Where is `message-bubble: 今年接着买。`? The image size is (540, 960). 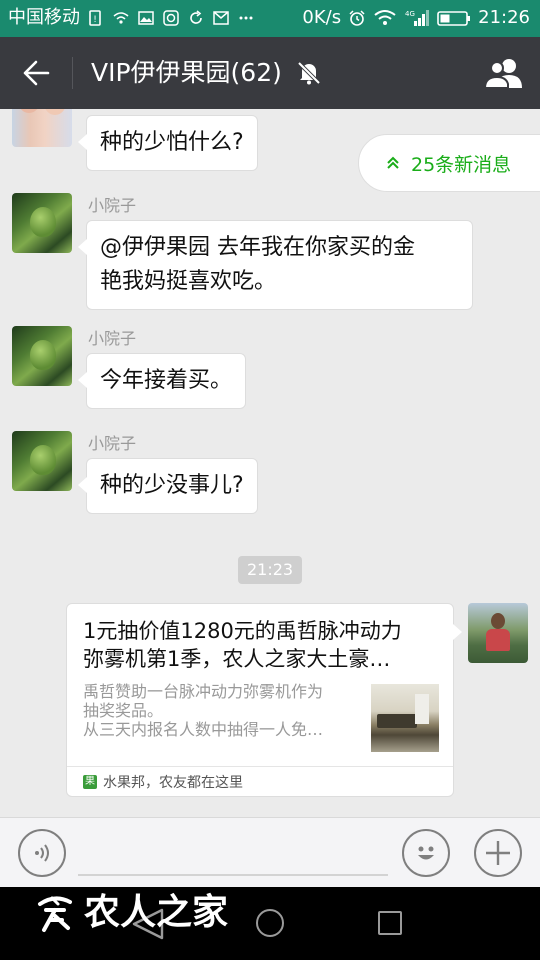
message-bubble: 今年接着买。 is located at coordinates (162, 381).